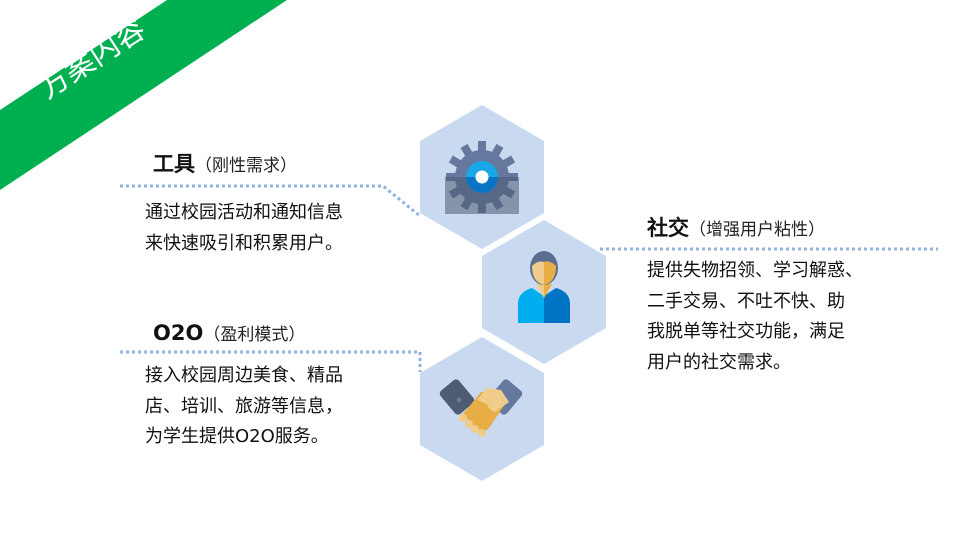 This screenshot has height=540, width=960. What do you see at coordinates (757, 230) in the screenshot?
I see `social-subtitle: （增强用户粘性）` at bounding box center [757, 230].